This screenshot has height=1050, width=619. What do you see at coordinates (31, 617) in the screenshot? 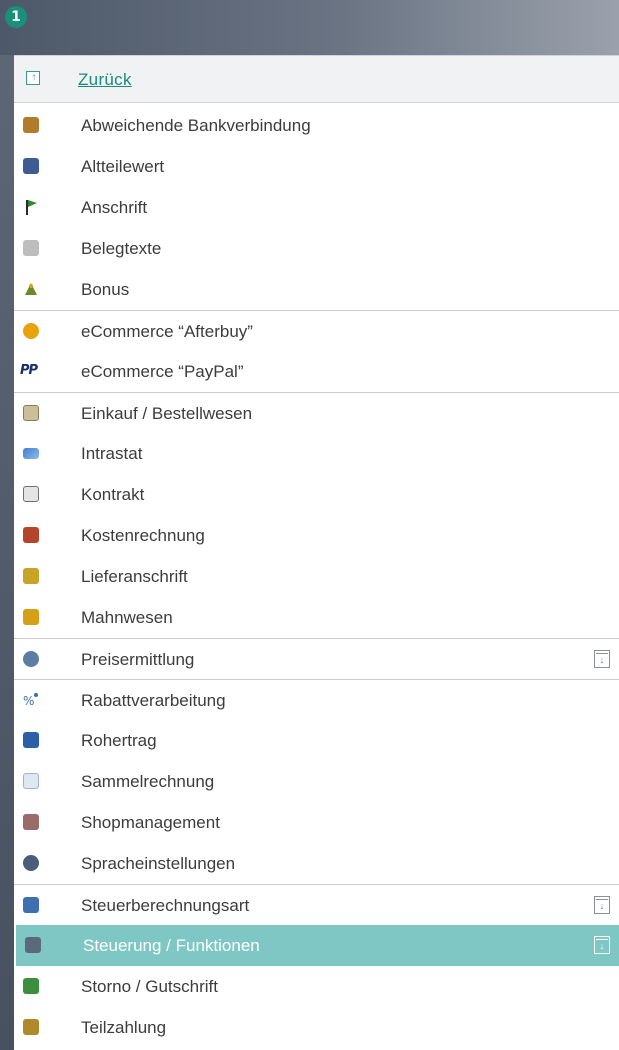
I see `dunning-icon` at bounding box center [31, 617].